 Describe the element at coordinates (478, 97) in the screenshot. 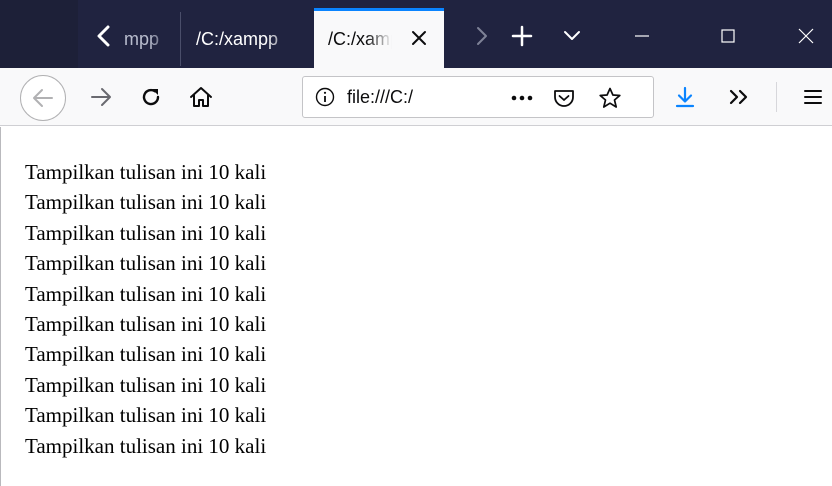

I see `url-bar: file:///C:/` at that location.